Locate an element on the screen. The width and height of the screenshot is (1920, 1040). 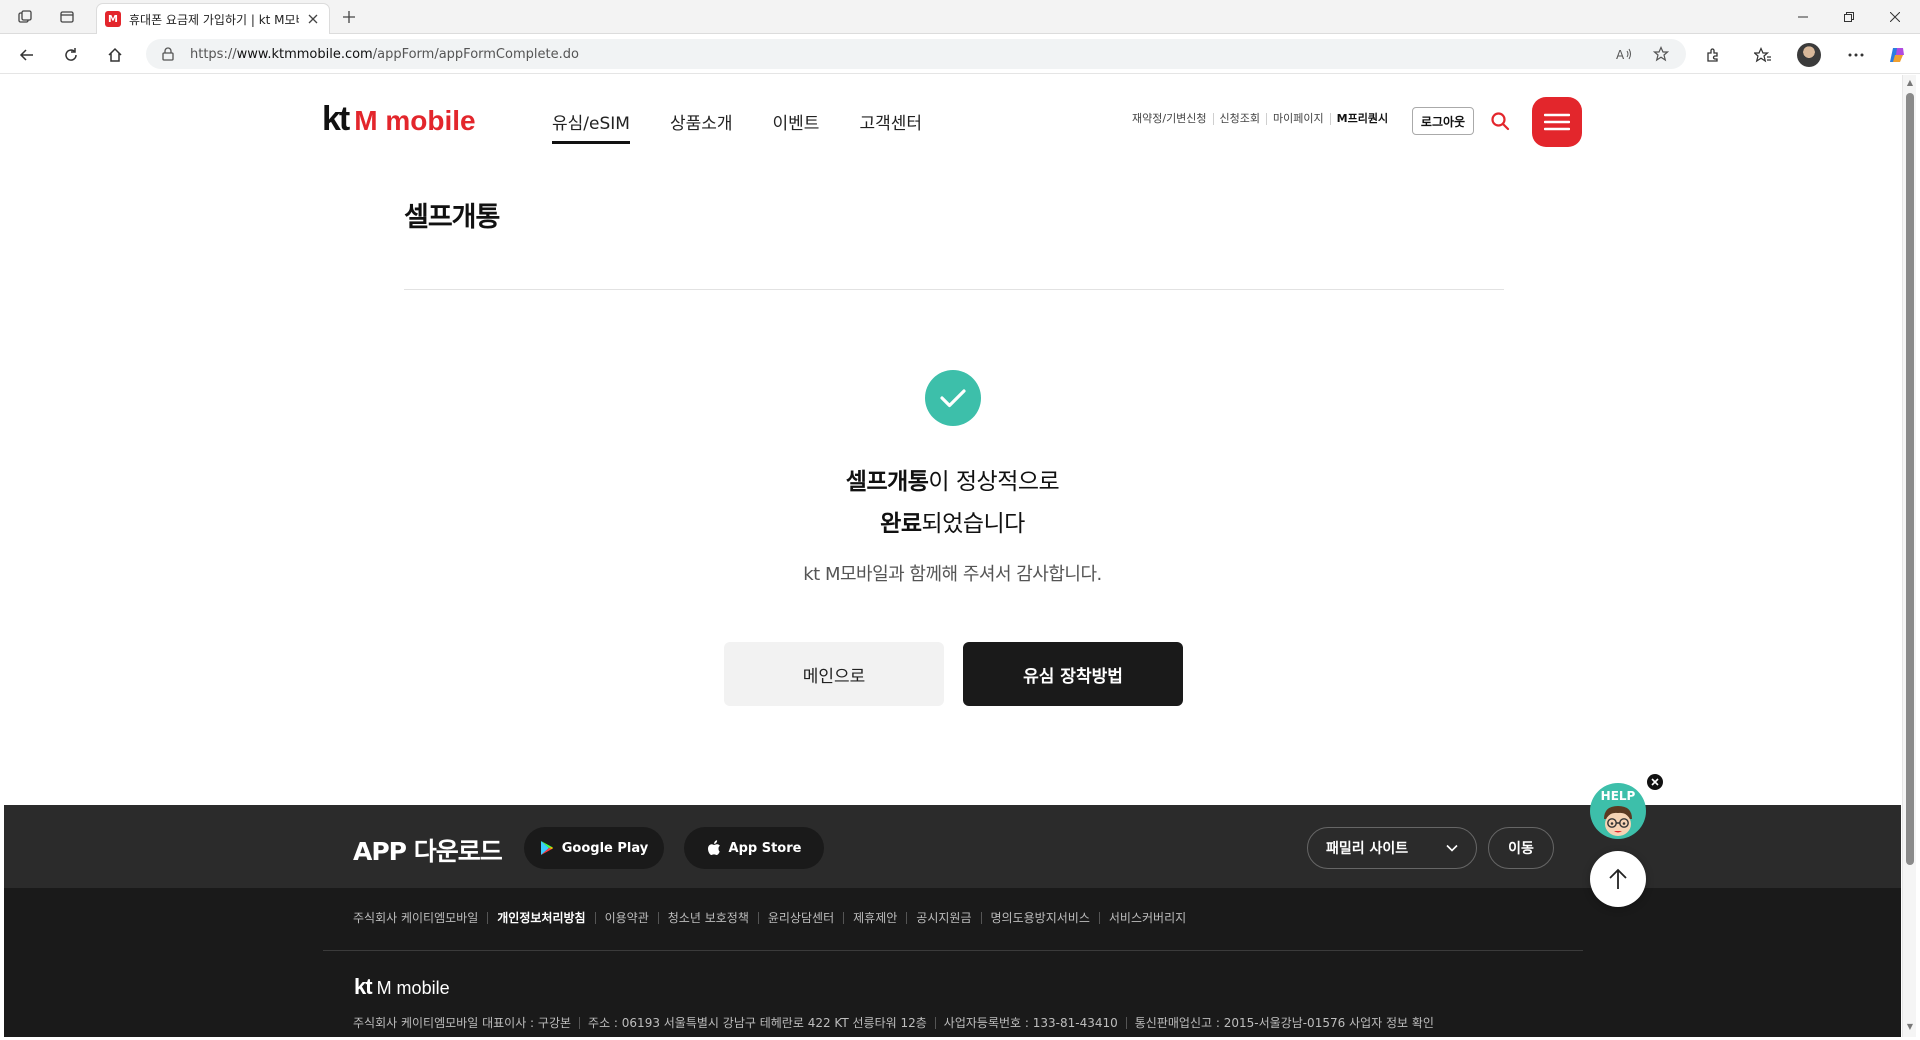
nav-customer-center: 고객센터 is located at coordinates (890, 127).